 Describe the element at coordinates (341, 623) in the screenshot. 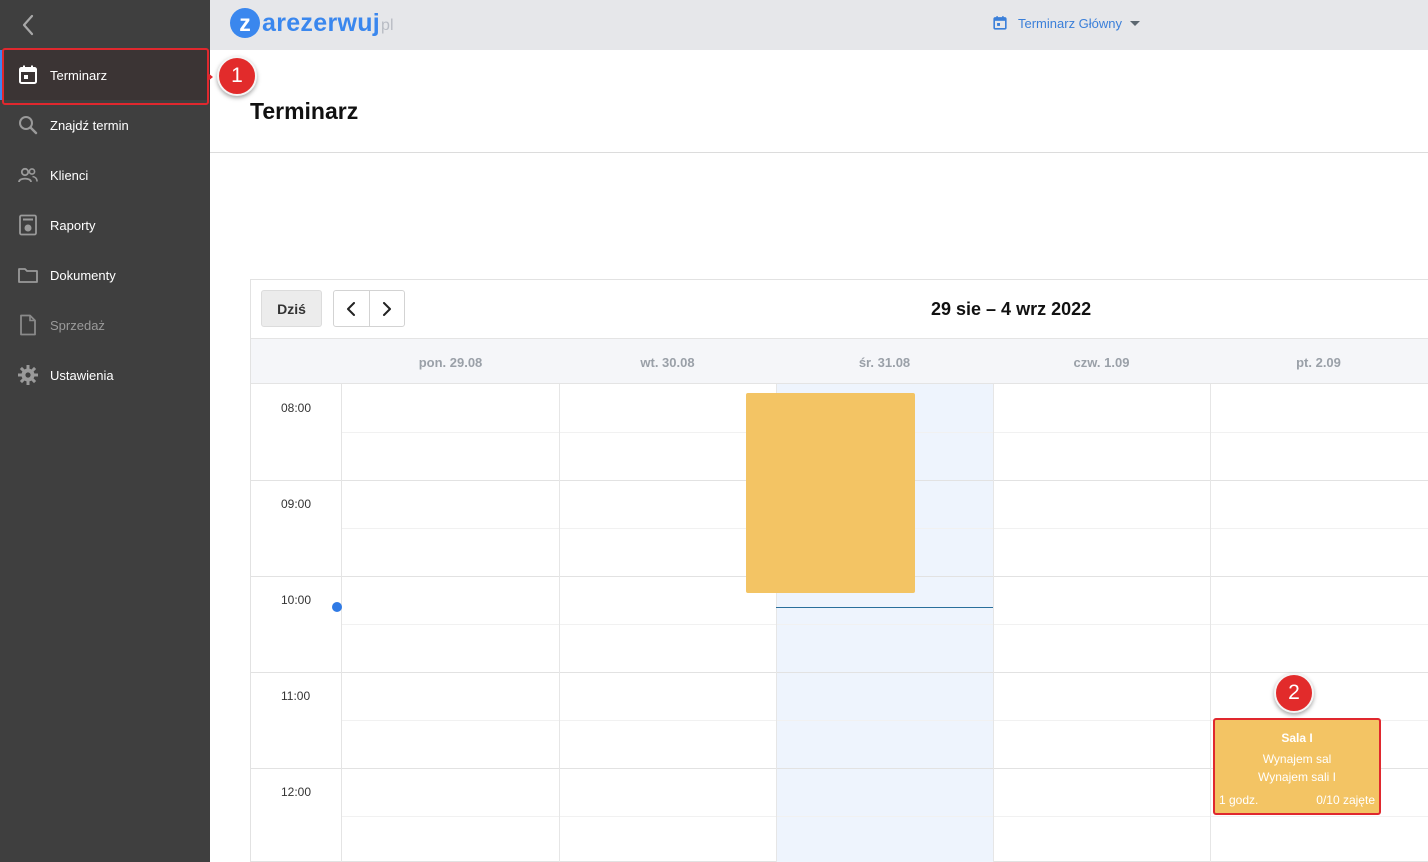

I see `time-column-divider` at that location.